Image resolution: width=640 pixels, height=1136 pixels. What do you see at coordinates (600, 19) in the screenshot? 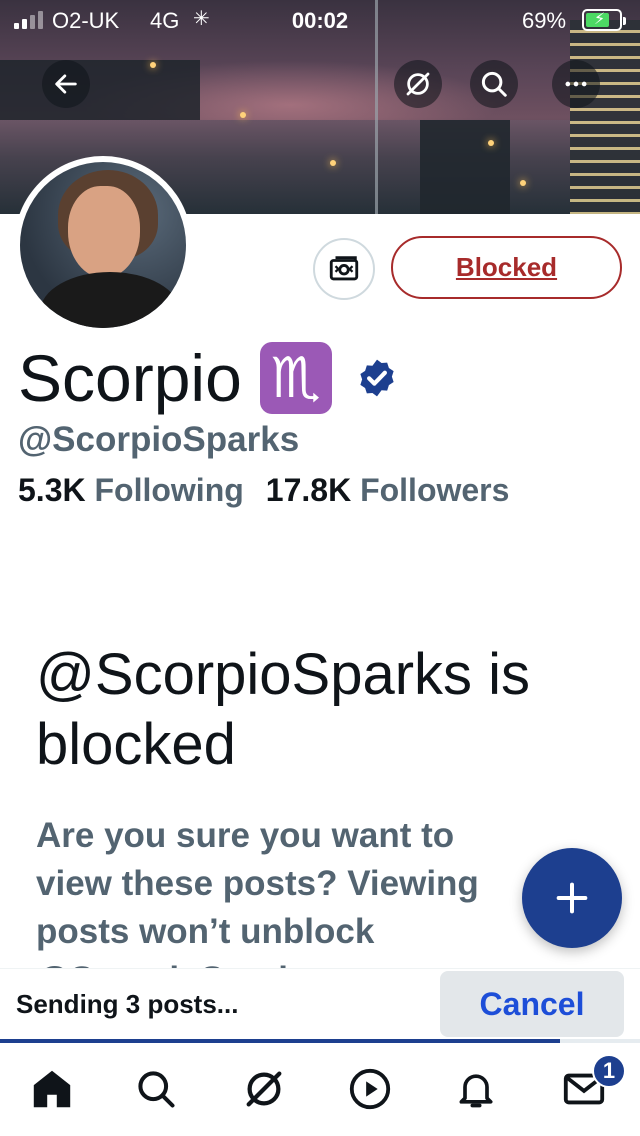
I see `charging-bolt-icon: ⚡` at bounding box center [600, 19].